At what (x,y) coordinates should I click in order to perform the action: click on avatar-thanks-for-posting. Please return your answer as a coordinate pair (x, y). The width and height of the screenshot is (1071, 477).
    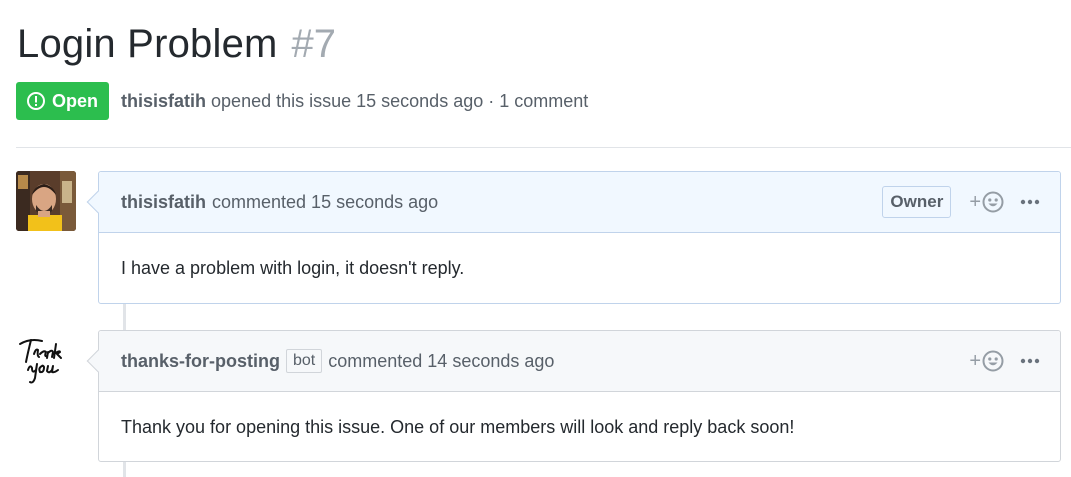
    Looking at the image, I should click on (46, 360).